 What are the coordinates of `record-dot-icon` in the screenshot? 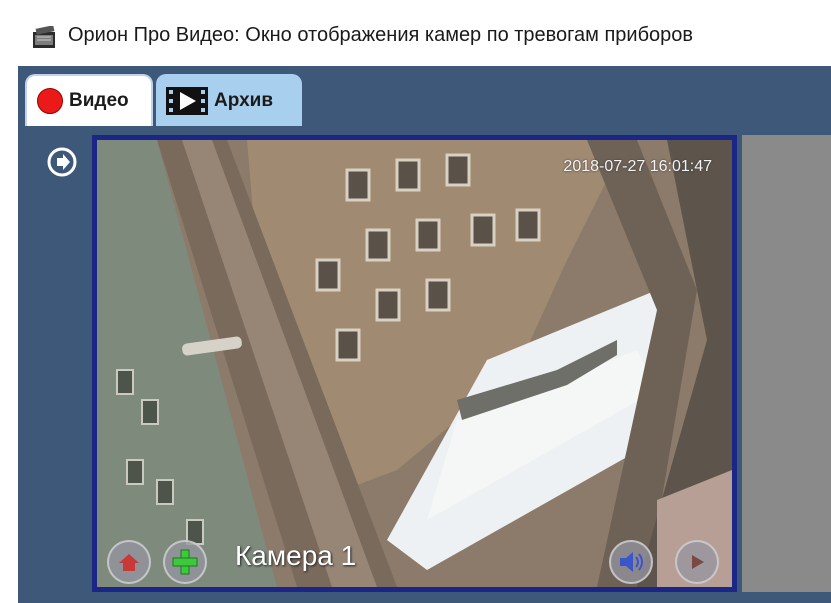 It's located at (50, 101).